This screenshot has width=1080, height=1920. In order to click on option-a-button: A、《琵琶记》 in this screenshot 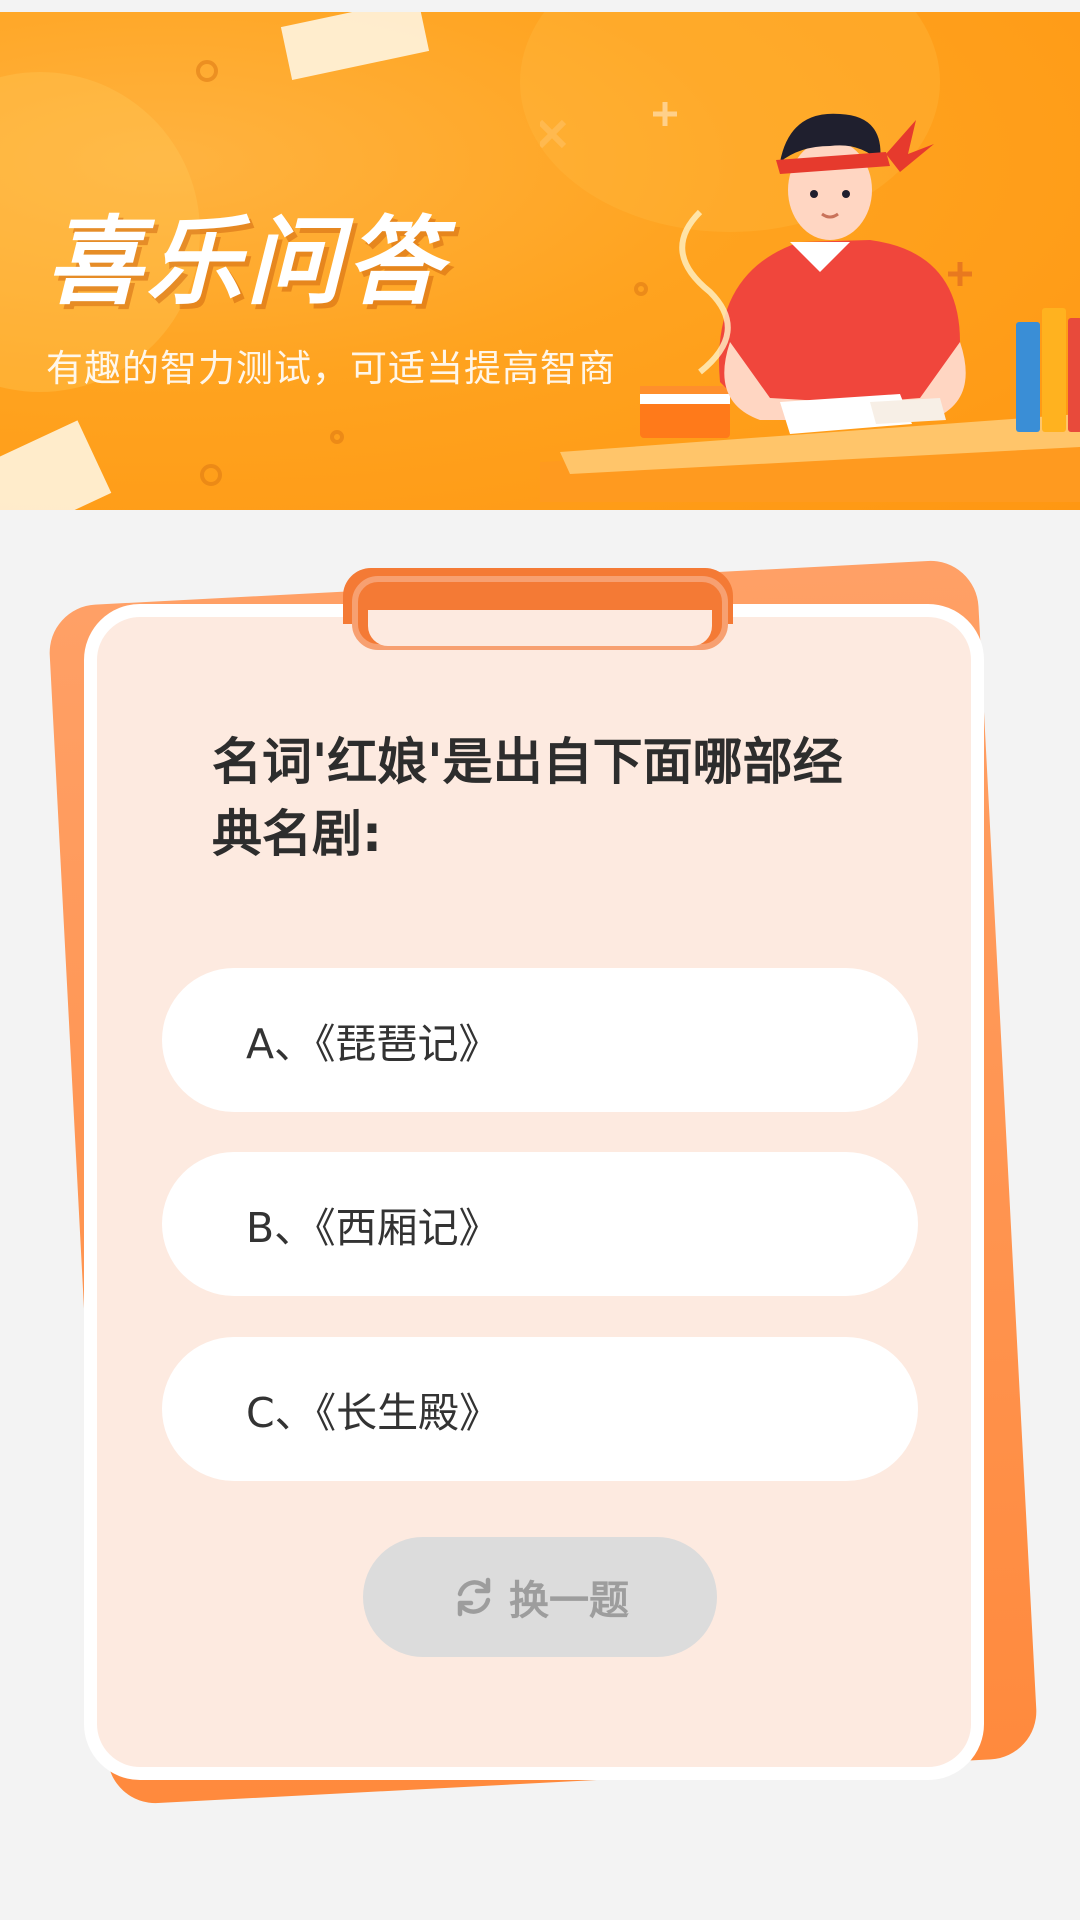, I will do `click(540, 1040)`.